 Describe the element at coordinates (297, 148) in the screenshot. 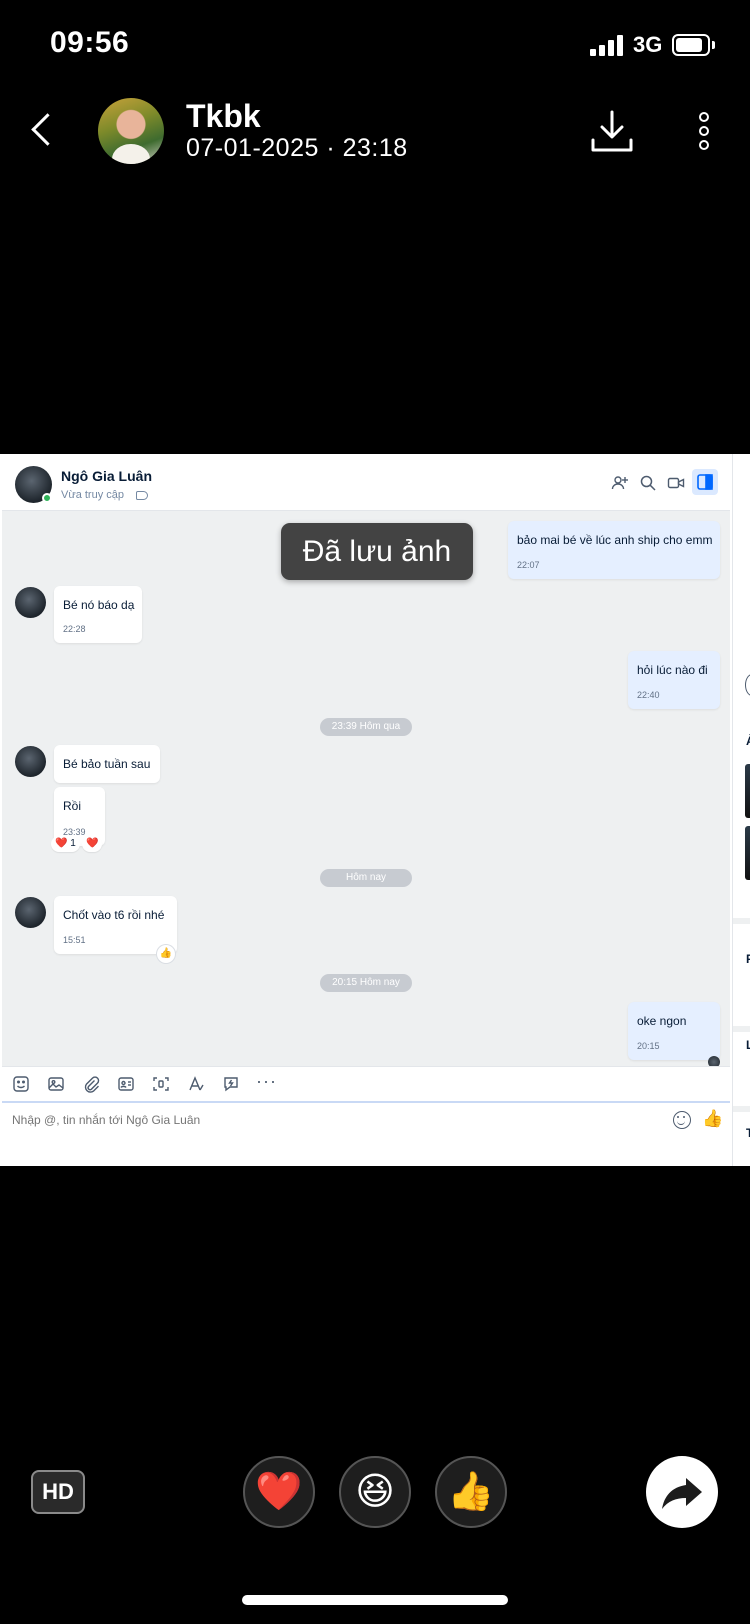

I see `sent-time: 07-01-2025 · 23:18` at that location.